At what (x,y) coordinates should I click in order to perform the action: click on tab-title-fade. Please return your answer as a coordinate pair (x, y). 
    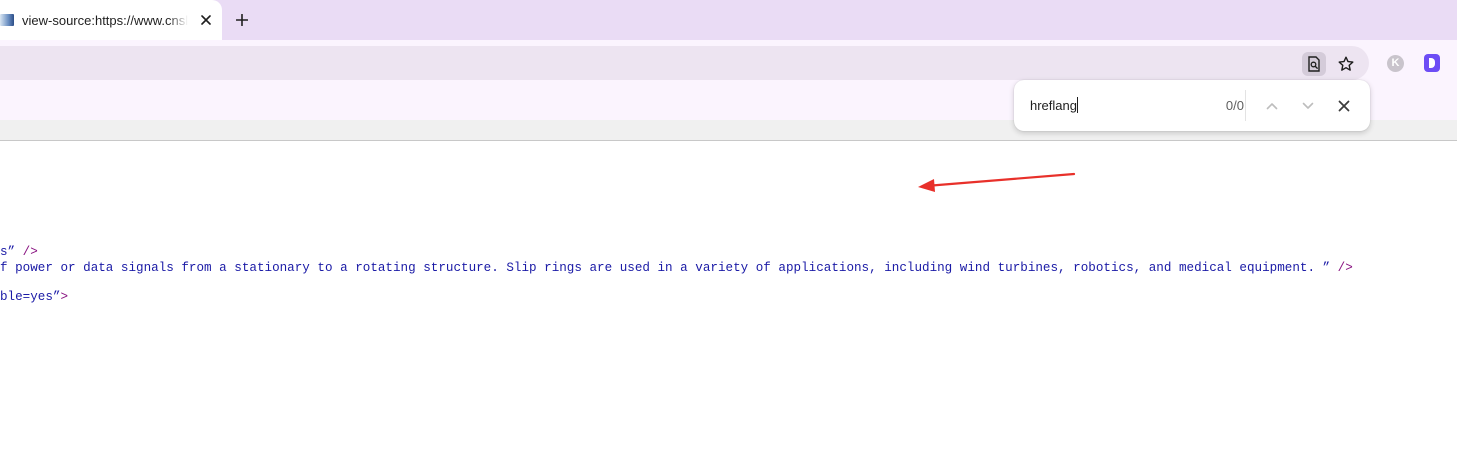
    Looking at the image, I should click on (178, 21).